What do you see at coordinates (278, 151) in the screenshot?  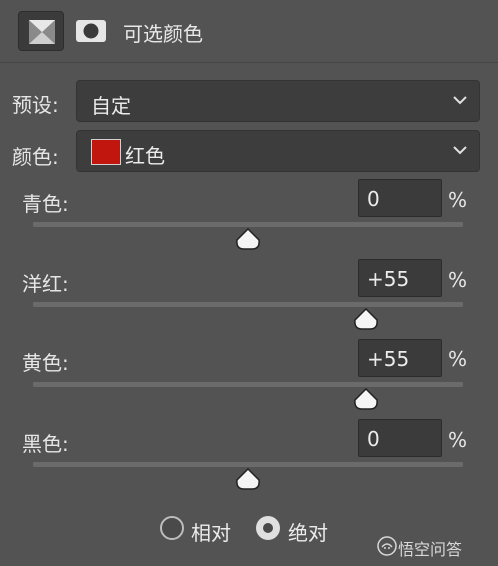 I see `colors-dropdown: 红色` at bounding box center [278, 151].